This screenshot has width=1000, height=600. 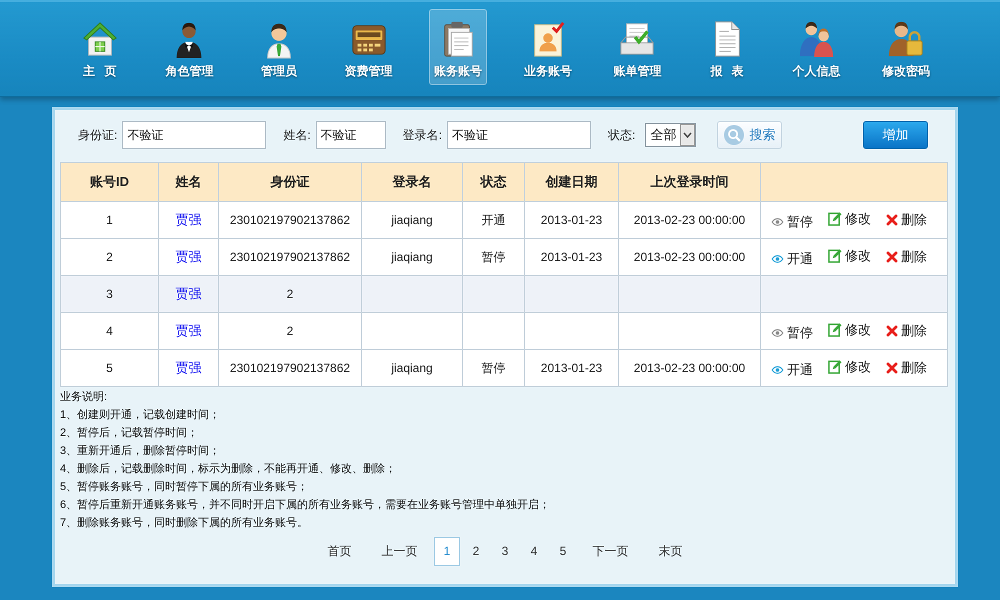 I want to click on note-line: 6、暂停后重新开通账务账号，并不同时开启下属的所有业务账号，需要在业务账号管理中单独开启；, so click(x=306, y=505).